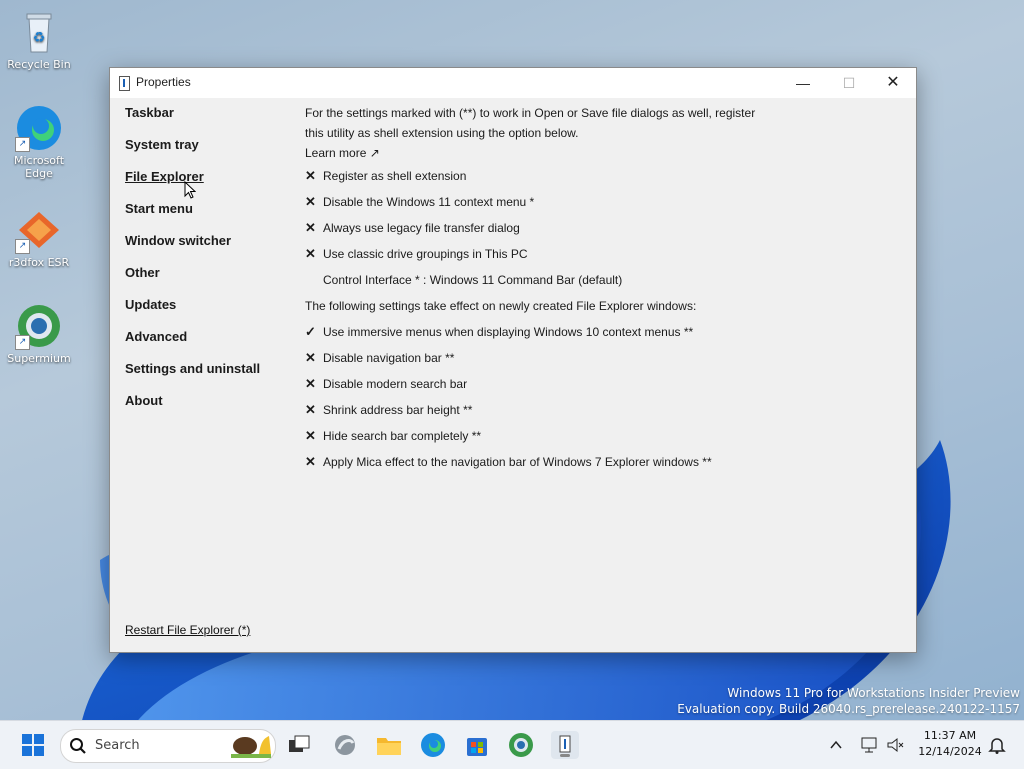 The height and width of the screenshot is (769, 1024). Describe the element at coordinates (425, 254) in the screenshot. I see `option-label: Use classic drive groupings in This PC` at that location.